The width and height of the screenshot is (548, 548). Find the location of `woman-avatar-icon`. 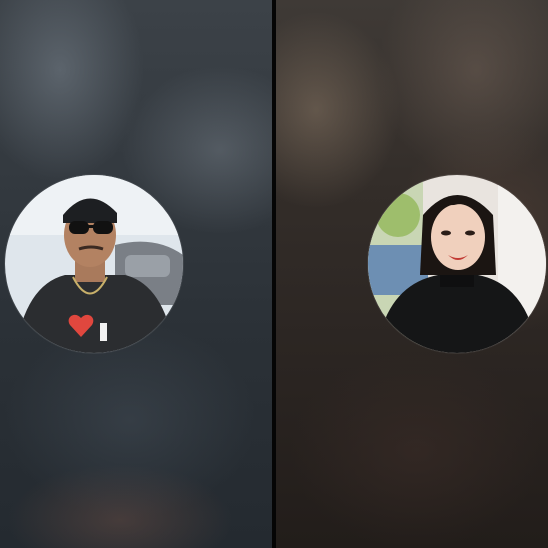

woman-avatar-icon is located at coordinates (457, 264).